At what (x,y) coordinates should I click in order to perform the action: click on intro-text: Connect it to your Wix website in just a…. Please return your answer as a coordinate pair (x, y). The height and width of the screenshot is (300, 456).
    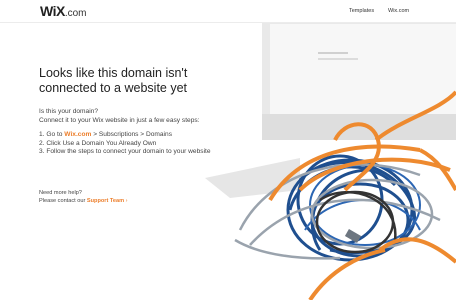
    Looking at the image, I should click on (119, 120).